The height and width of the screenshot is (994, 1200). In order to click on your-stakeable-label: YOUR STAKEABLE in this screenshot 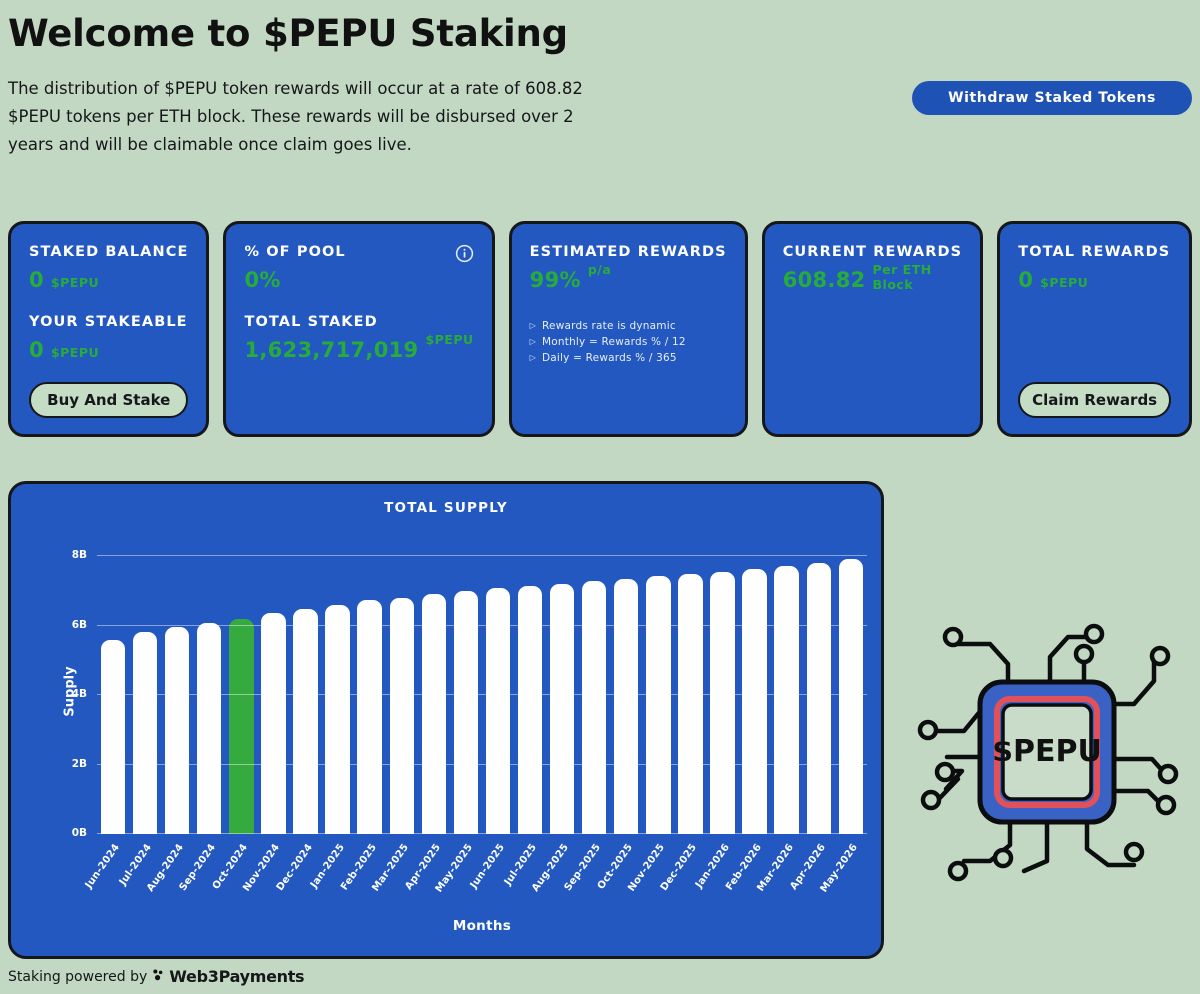, I will do `click(108, 322)`.